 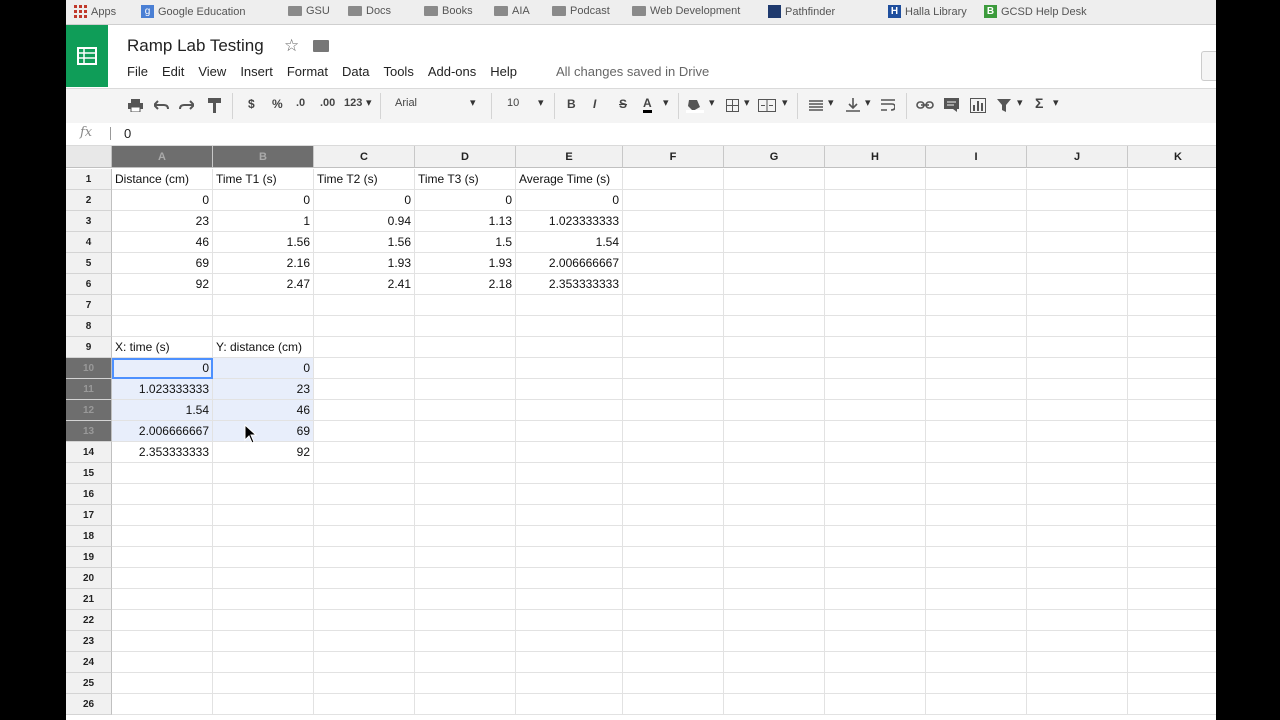 What do you see at coordinates (465, 452) in the screenshot?
I see `cell-d14` at bounding box center [465, 452].